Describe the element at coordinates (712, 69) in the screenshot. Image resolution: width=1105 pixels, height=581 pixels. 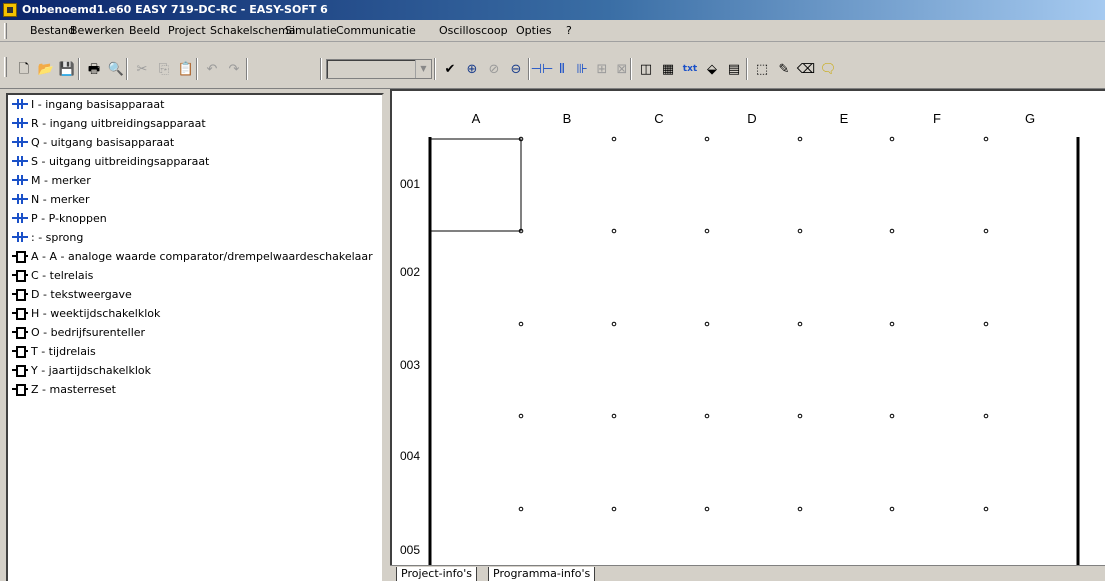
I see `layout-icon: ⬙` at that location.